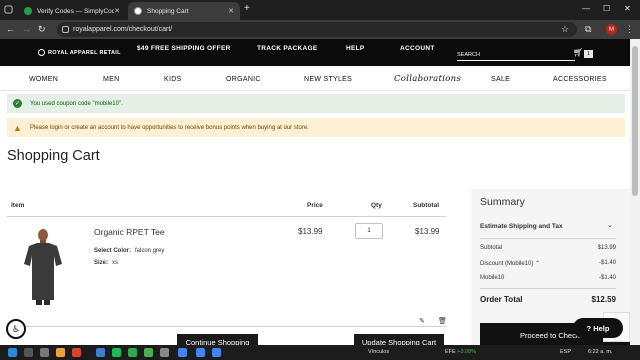  Describe the element at coordinates (42, 29) in the screenshot. I see `reload-icon: ↻` at that location.